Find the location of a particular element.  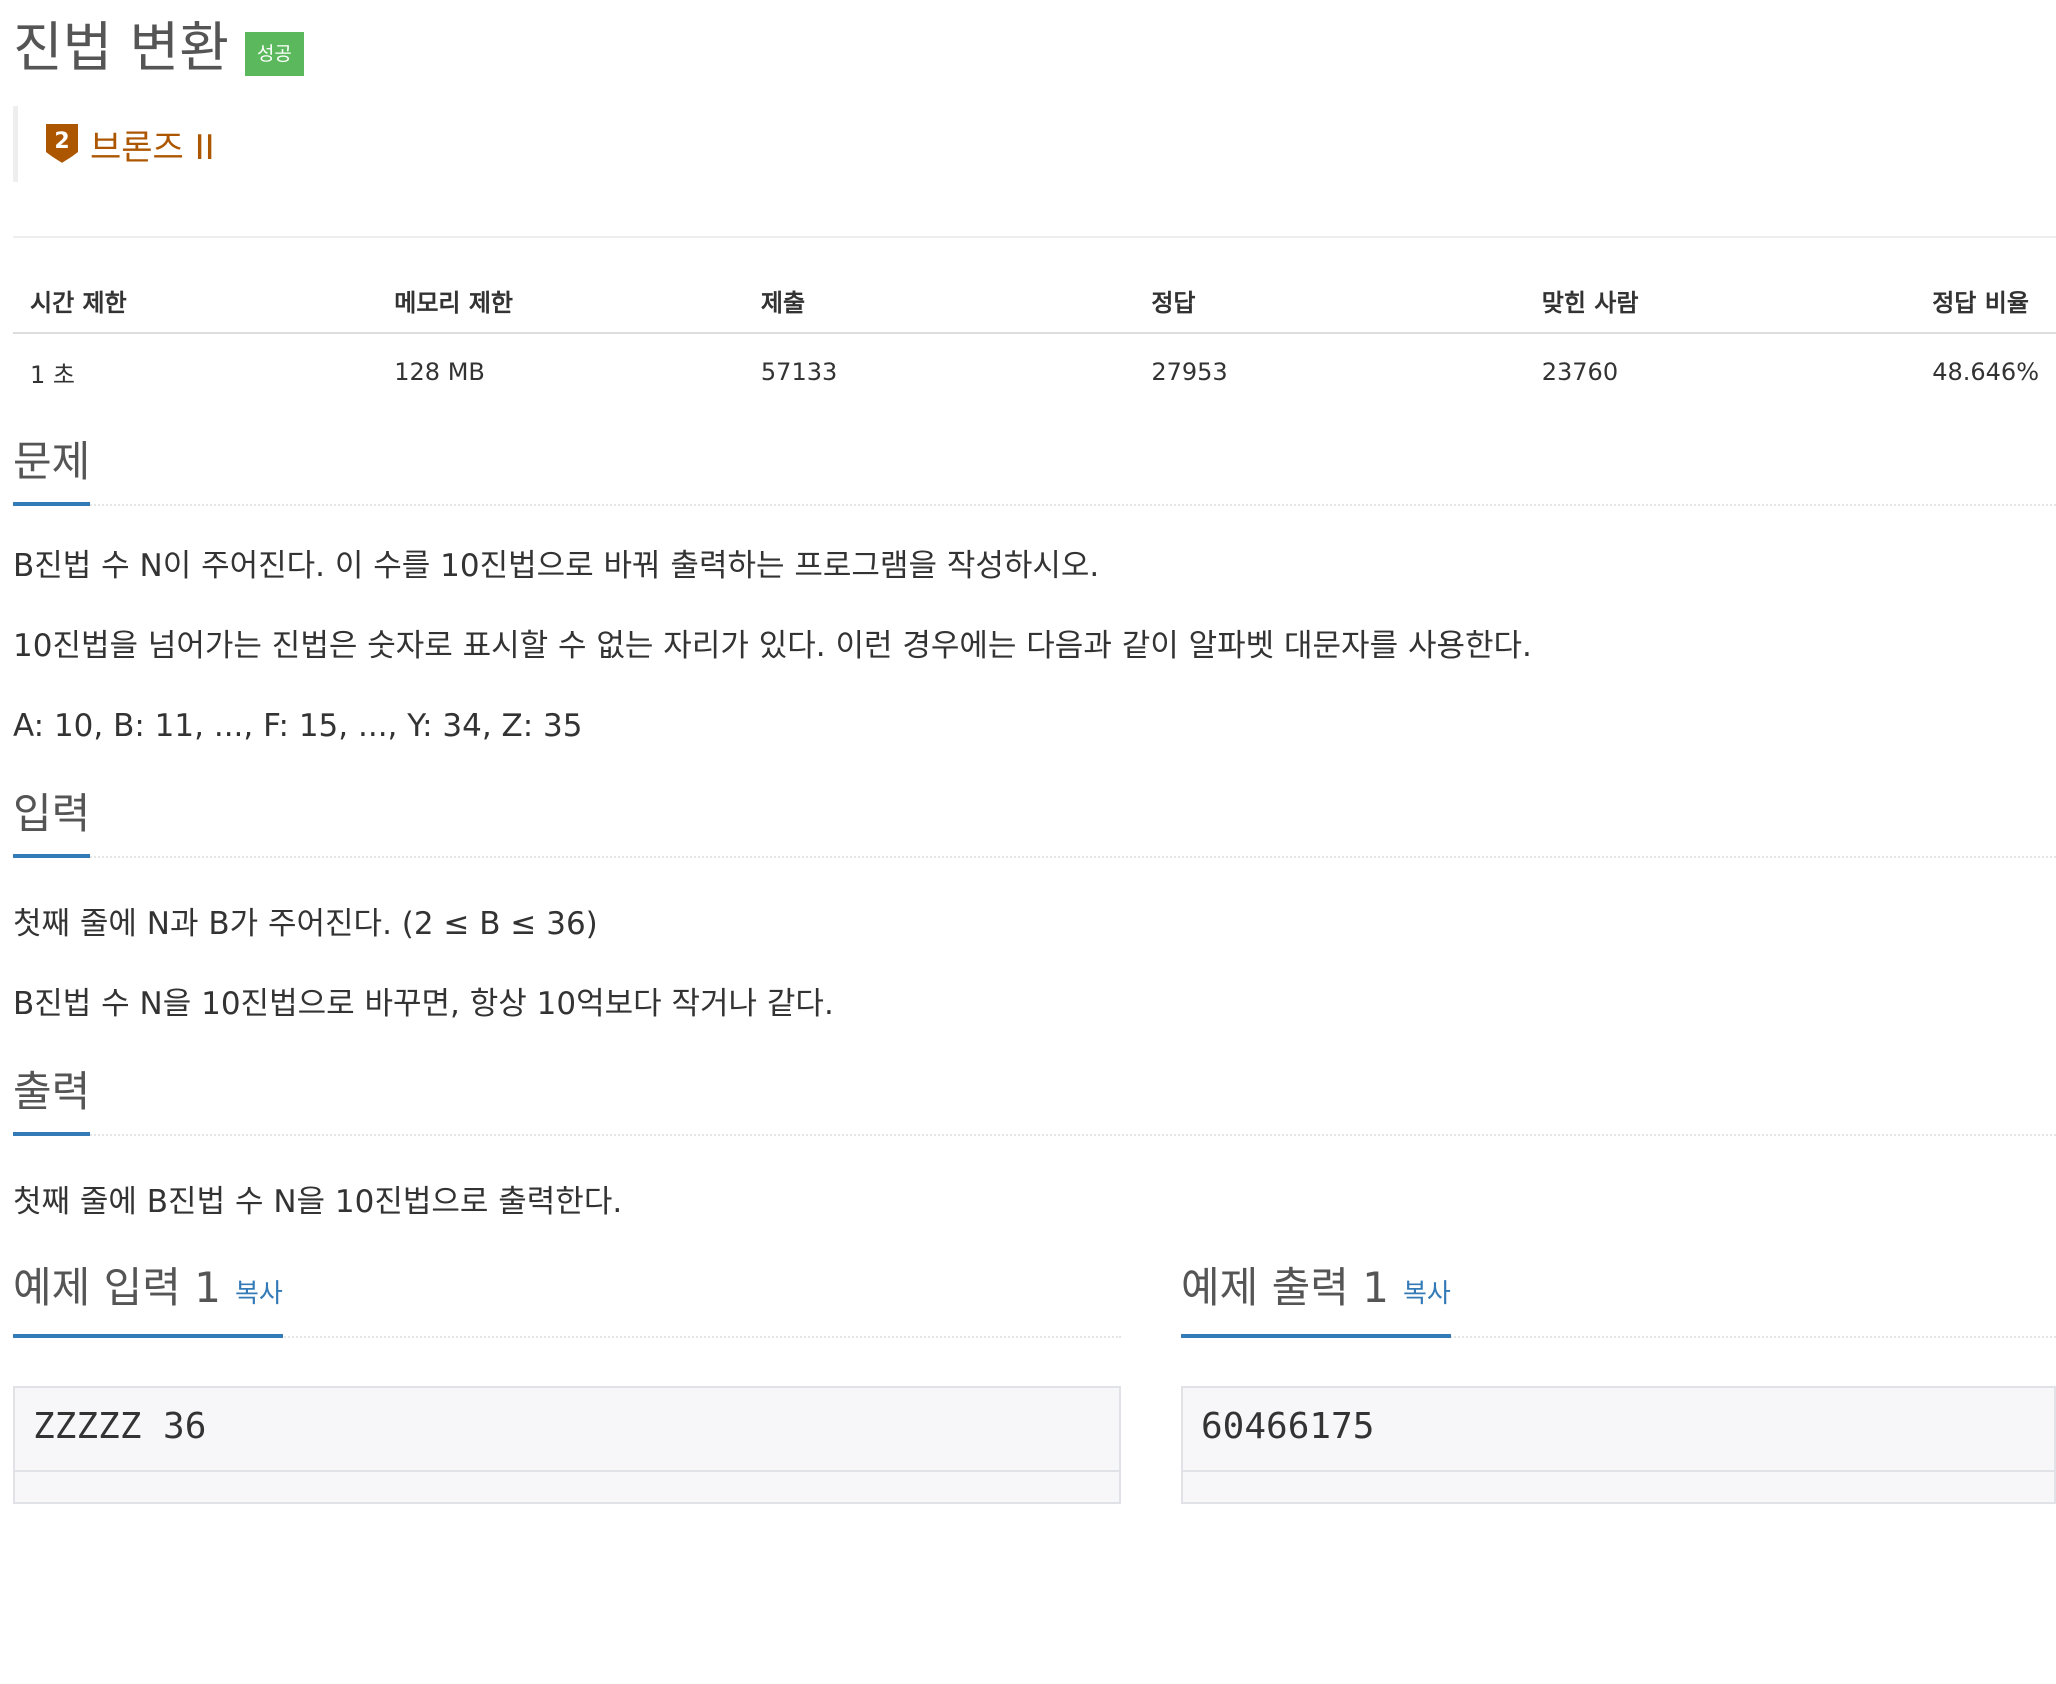

input-header: 입력 is located at coordinates (1034, 821).